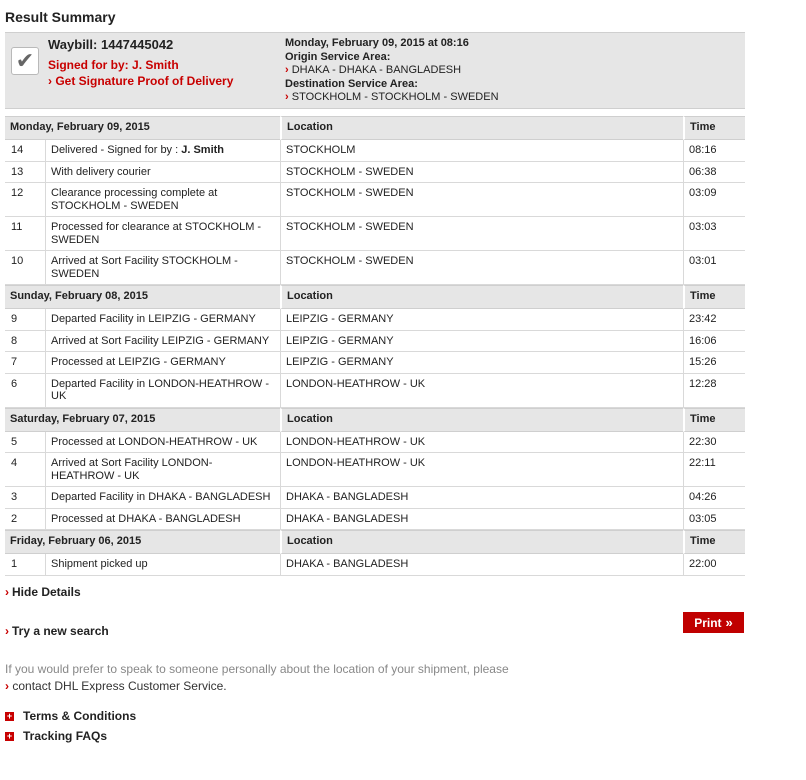  What do you see at coordinates (73, 44) in the screenshot?
I see `waybill-label: Waybill:` at bounding box center [73, 44].